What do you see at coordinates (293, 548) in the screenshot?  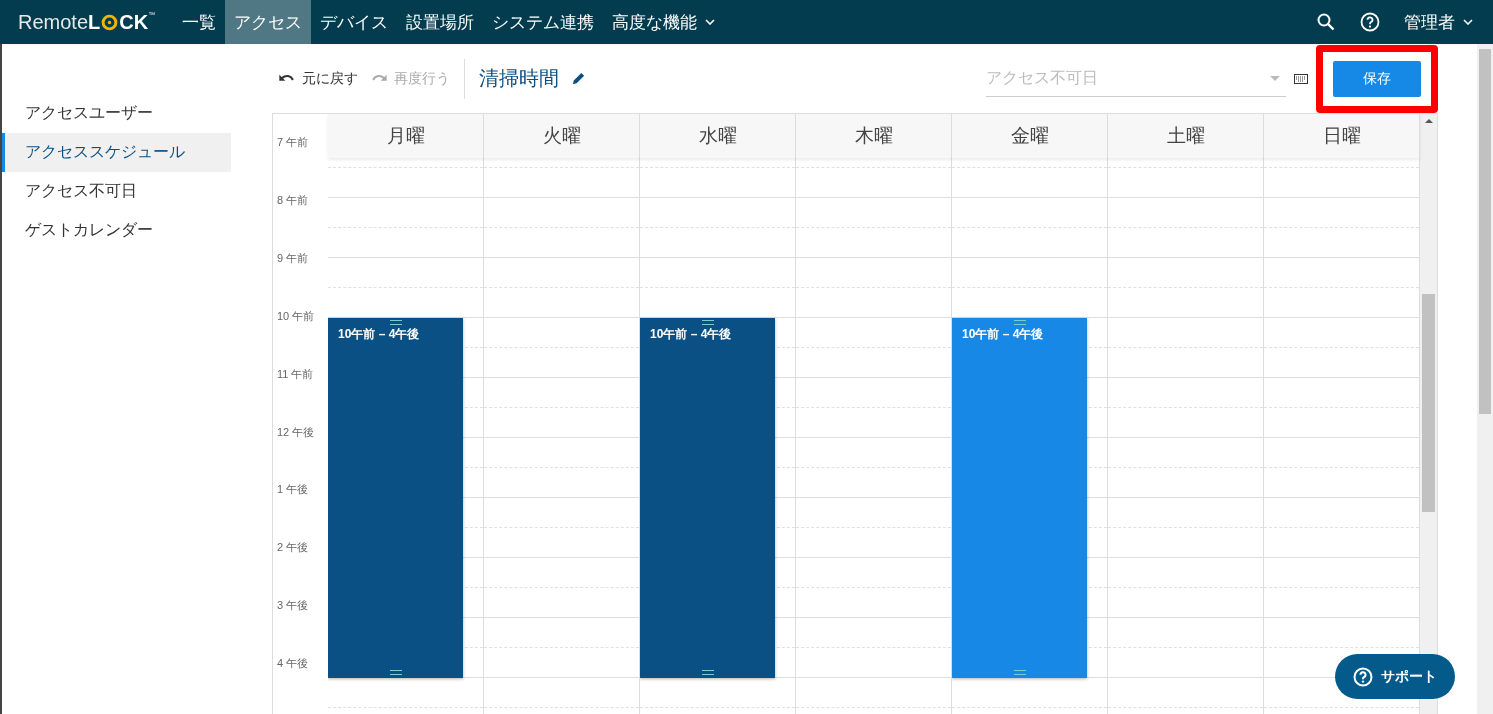 I see `time-label: 2 午後` at bounding box center [293, 548].